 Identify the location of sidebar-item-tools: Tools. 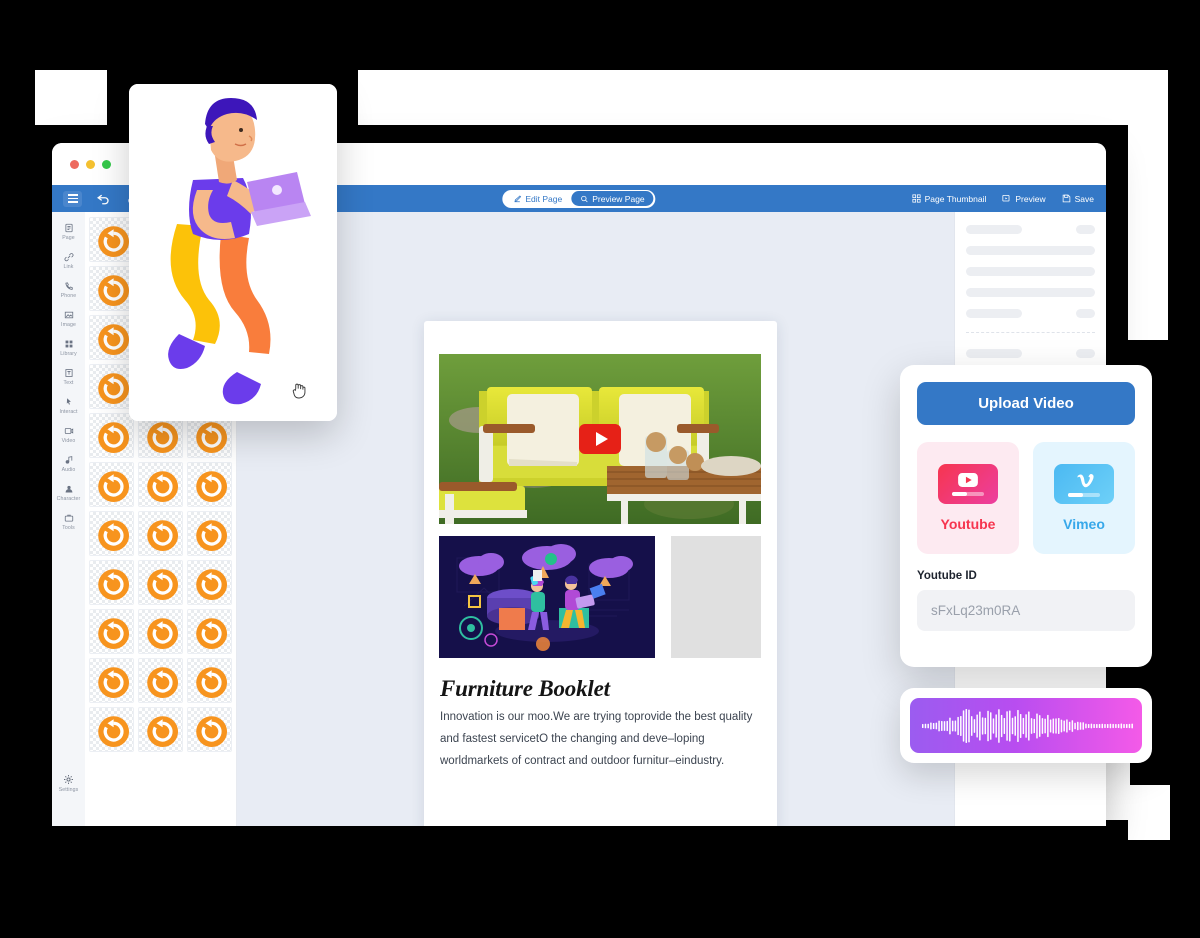
(68, 521).